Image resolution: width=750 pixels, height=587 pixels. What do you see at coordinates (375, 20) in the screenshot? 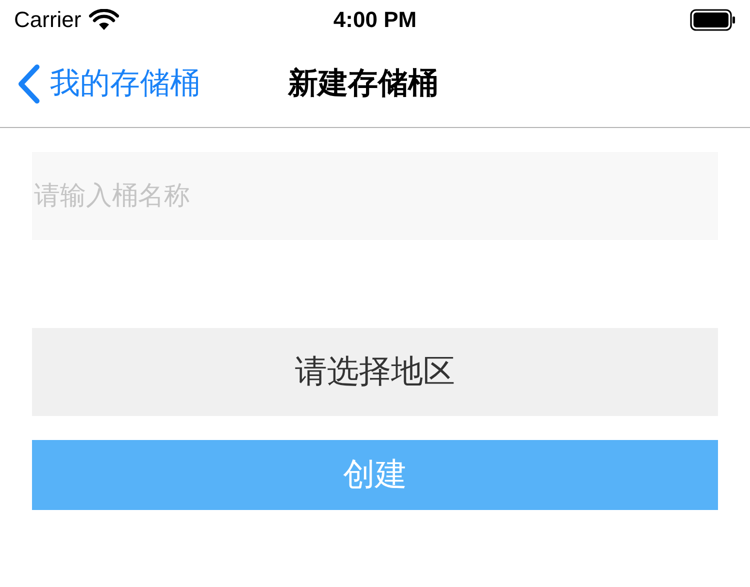
I see `status-time: 4:00 PM` at bounding box center [375, 20].